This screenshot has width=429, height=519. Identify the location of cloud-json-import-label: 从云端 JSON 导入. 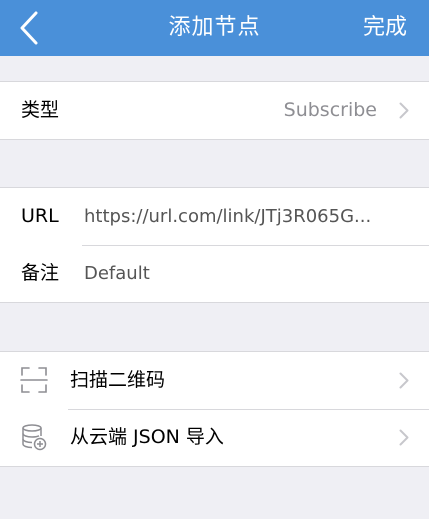
(147, 437).